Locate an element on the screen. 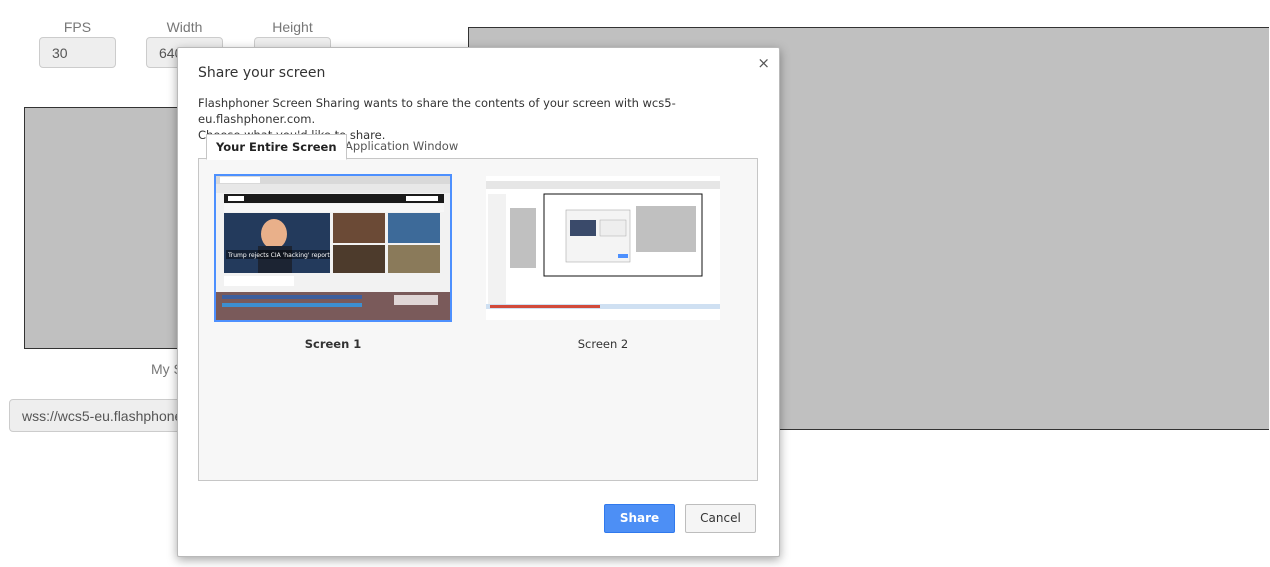  screen-1-headline: Trump rejects CIA 'hacking' report is located at coordinates (278, 255).